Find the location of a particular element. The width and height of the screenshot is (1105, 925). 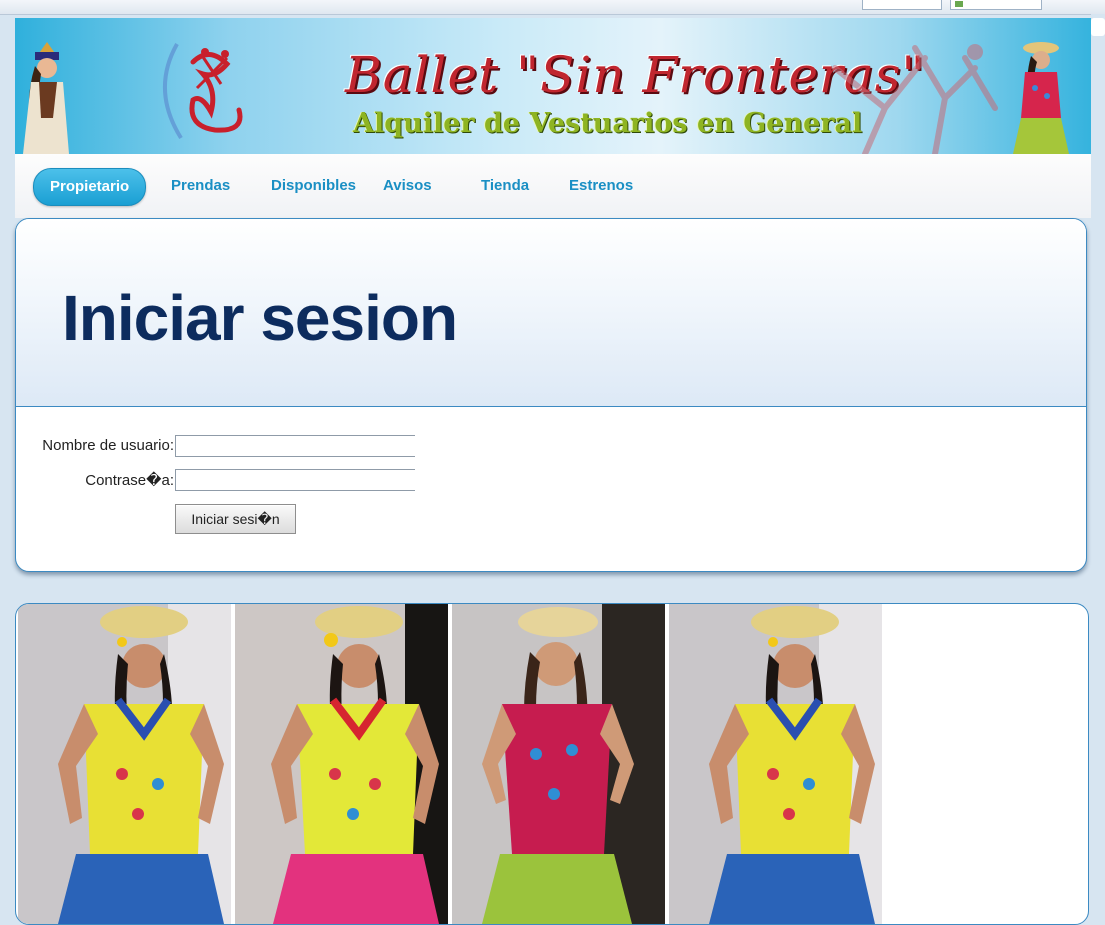

page-scrollbar is located at coordinates (1098, 459).